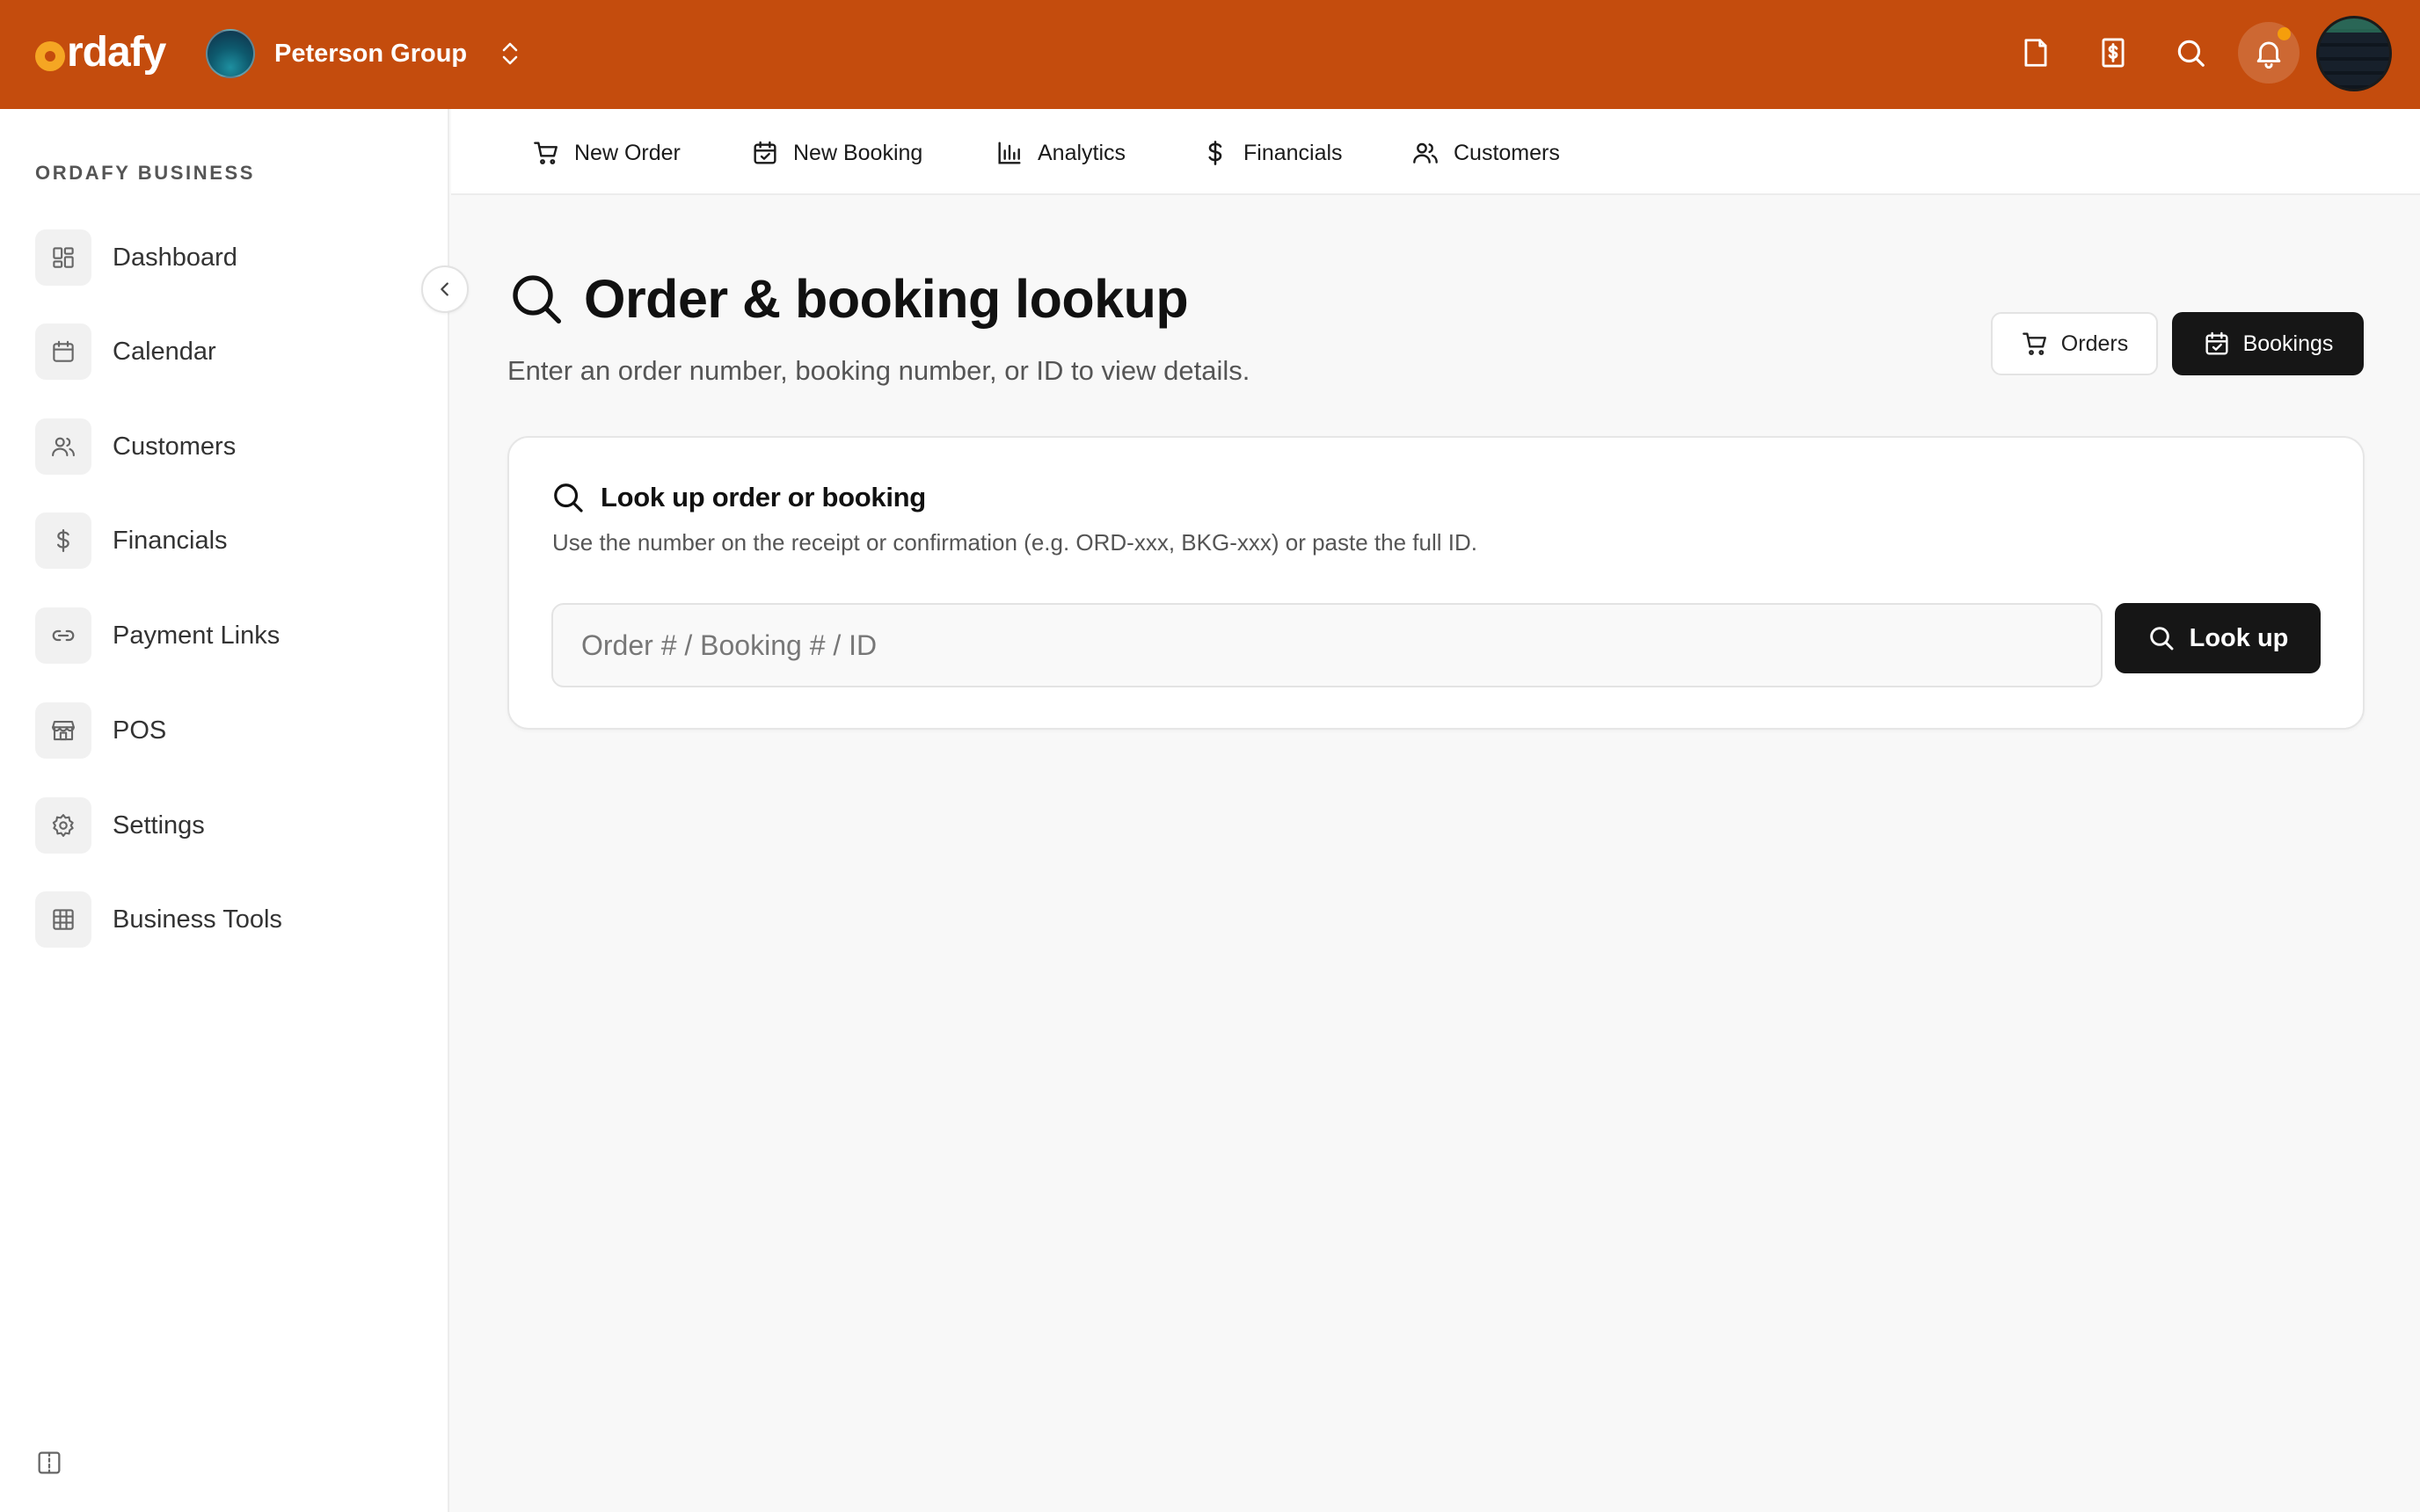  I want to click on grid-icon, so click(63, 920).